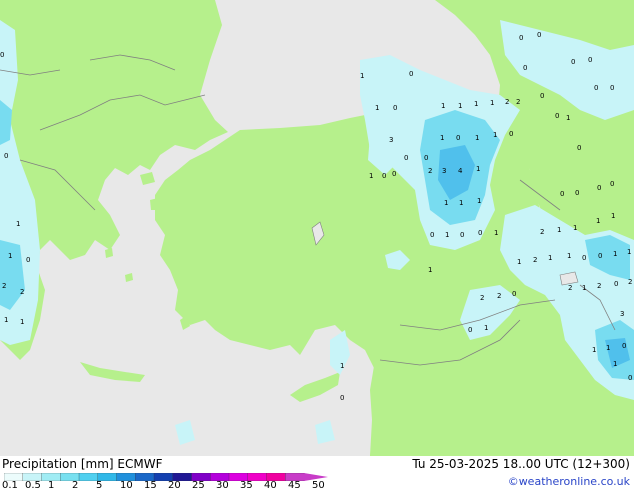 The height and width of the screenshot is (492, 634). Describe the element at coordinates (222, 485) in the screenshot. I see `legend-tick-label: 30` at that location.